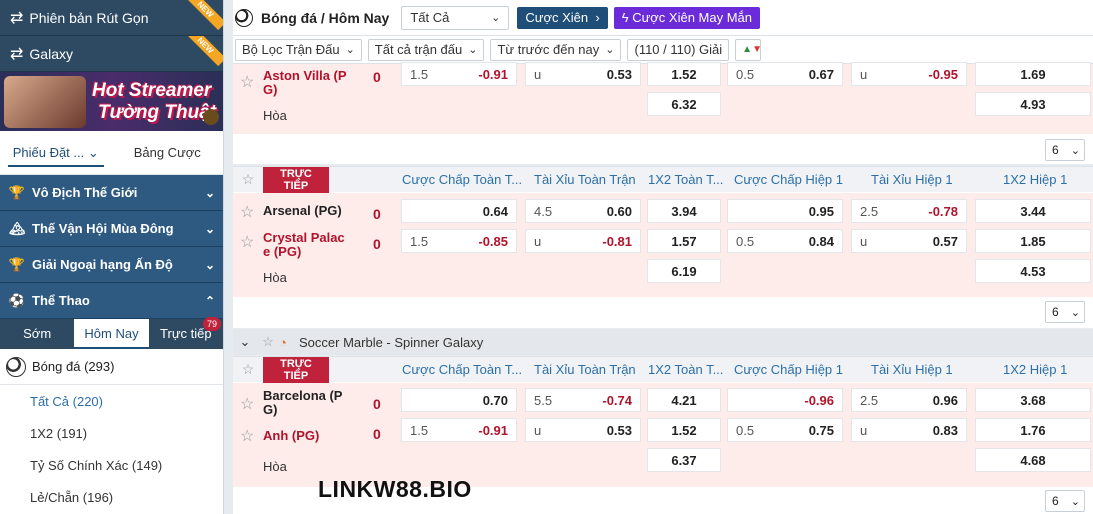  I want to click on subtab-live: Trực tiếp 79, so click(186, 333).